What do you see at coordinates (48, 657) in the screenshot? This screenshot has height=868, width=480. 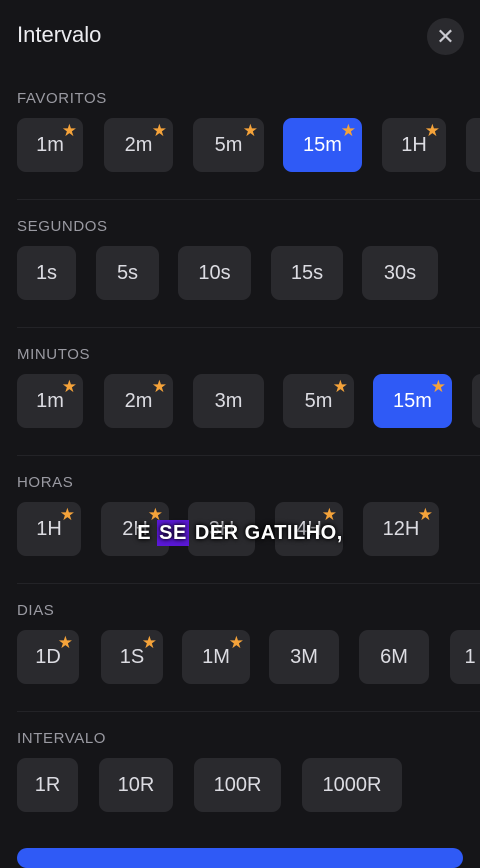 I see `interval-chip: 1D ★` at bounding box center [48, 657].